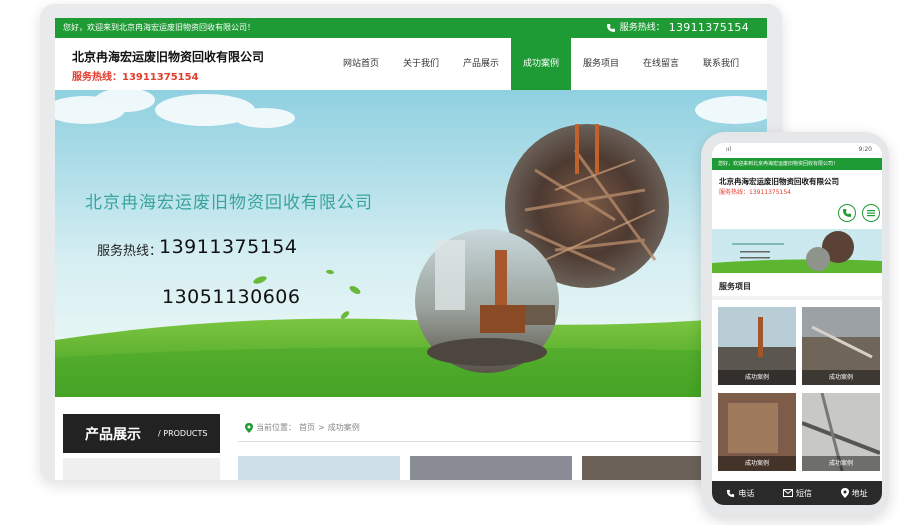 The image size is (900, 525). What do you see at coordinates (228, 247) in the screenshot?
I see `banner-phone-1: 13911375154` at bounding box center [228, 247].